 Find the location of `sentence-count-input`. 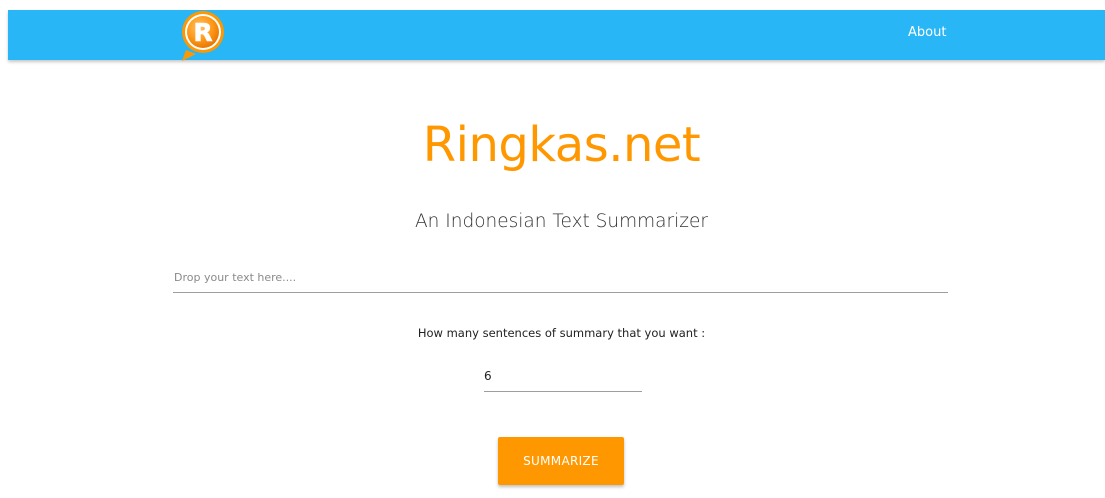

sentence-count-input is located at coordinates (563, 376).